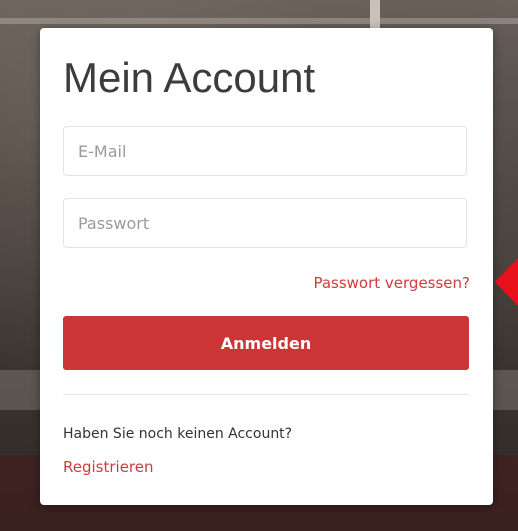 This screenshot has width=518, height=531. What do you see at coordinates (265, 223) in the screenshot?
I see `password-field` at bounding box center [265, 223].